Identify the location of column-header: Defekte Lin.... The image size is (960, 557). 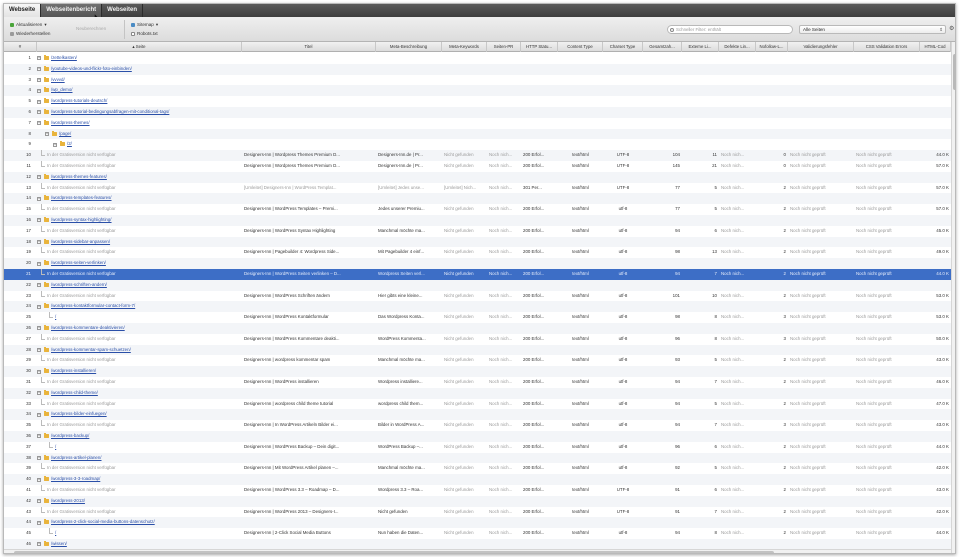
(737, 47).